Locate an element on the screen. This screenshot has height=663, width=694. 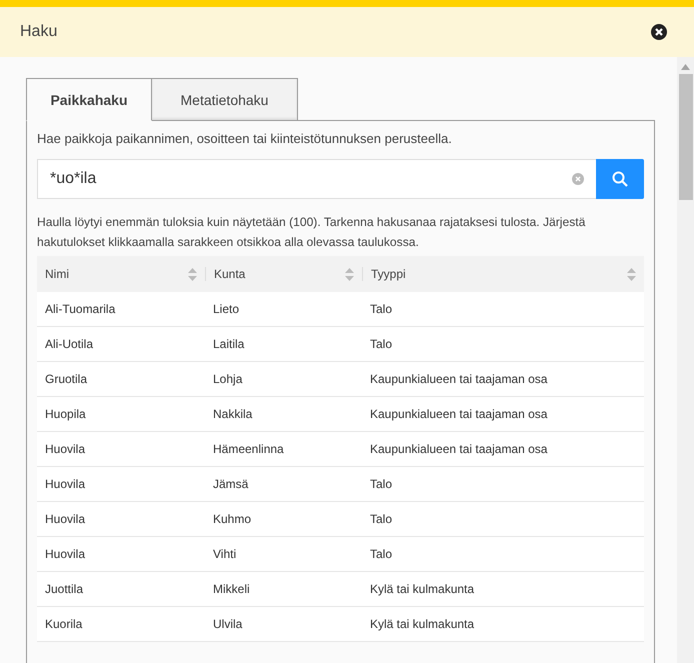
notice-text: Haulla löytyi enemmän tuloksia kuin näytetään (100). Tarkenna hakusanaa rajataksesi tulosta. Järjestä hakutulokset klikkaamalla sarakkeen otsikkoa alla olevassa taulukossa. is located at coordinates (311, 232).